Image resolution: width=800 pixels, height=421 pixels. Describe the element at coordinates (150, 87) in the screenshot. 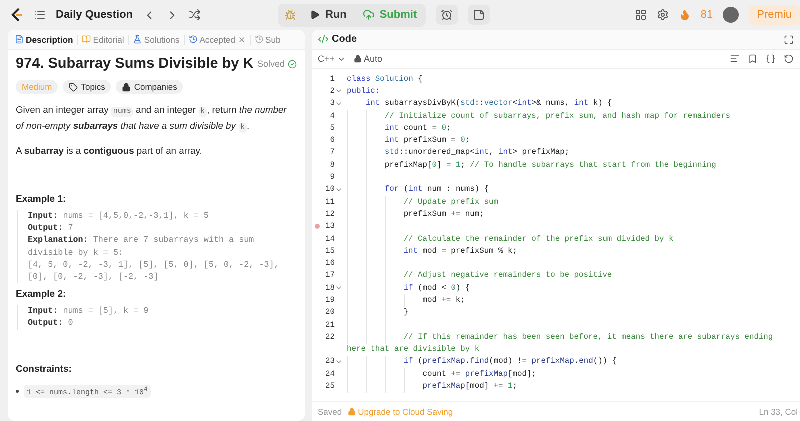

I see `tag-chip: Companies` at that location.